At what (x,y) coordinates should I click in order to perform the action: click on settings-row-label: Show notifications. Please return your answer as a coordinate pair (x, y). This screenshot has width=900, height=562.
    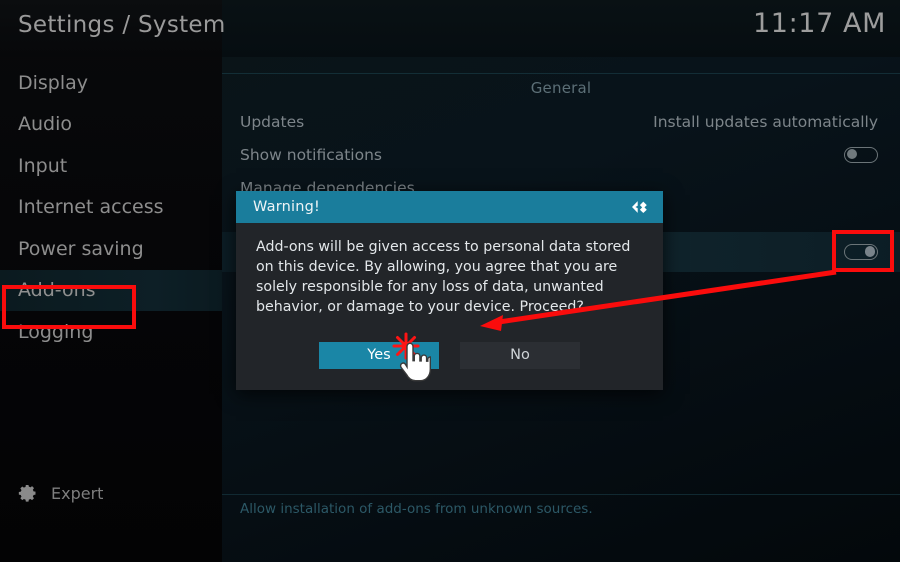
    Looking at the image, I should click on (311, 154).